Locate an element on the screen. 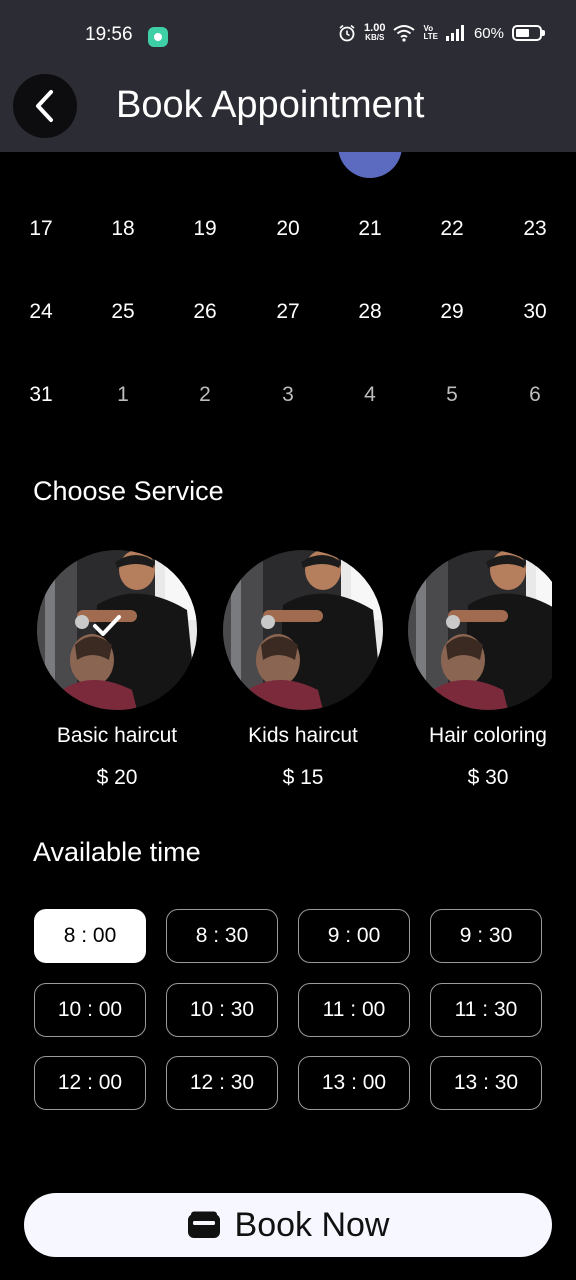 This screenshot has height=1280, width=576. chevron-left-icon is located at coordinates (44, 106).